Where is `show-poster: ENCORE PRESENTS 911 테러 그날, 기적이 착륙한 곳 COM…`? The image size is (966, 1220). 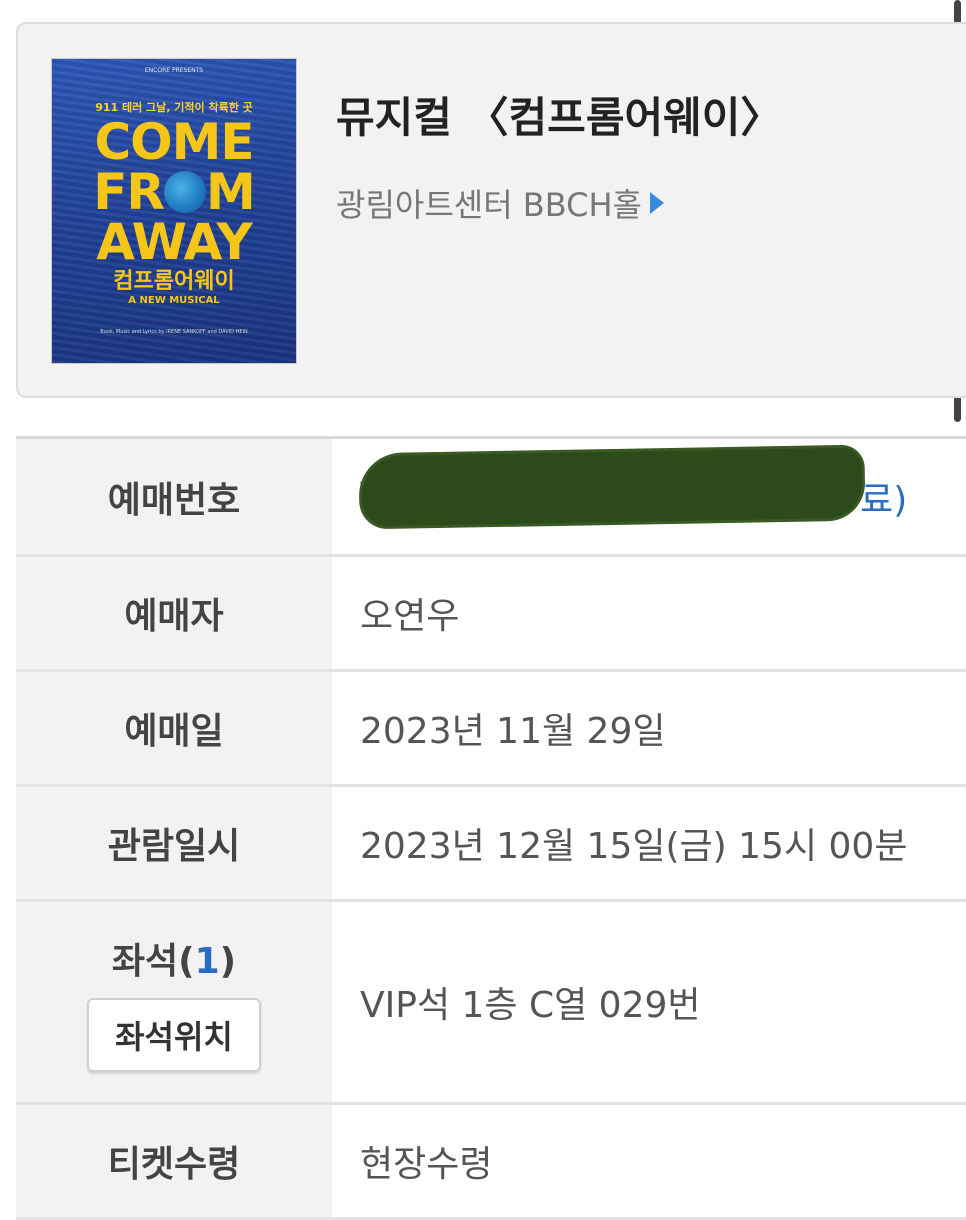
show-poster: ENCORE PRESENTS 911 테러 그날, 기적이 착륙한 곳 COM… is located at coordinates (174, 211).